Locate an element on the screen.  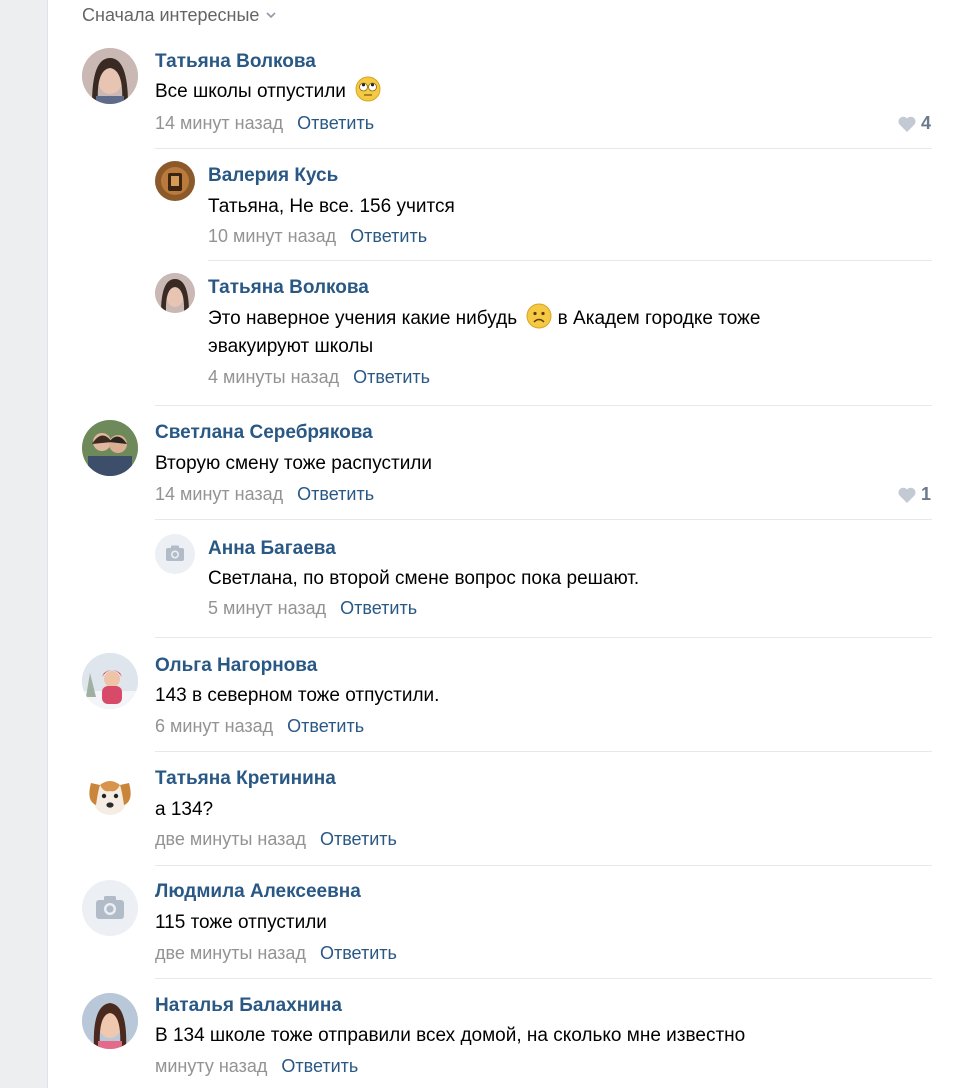
timestamp: 10 минут назад is located at coordinates (272, 236).